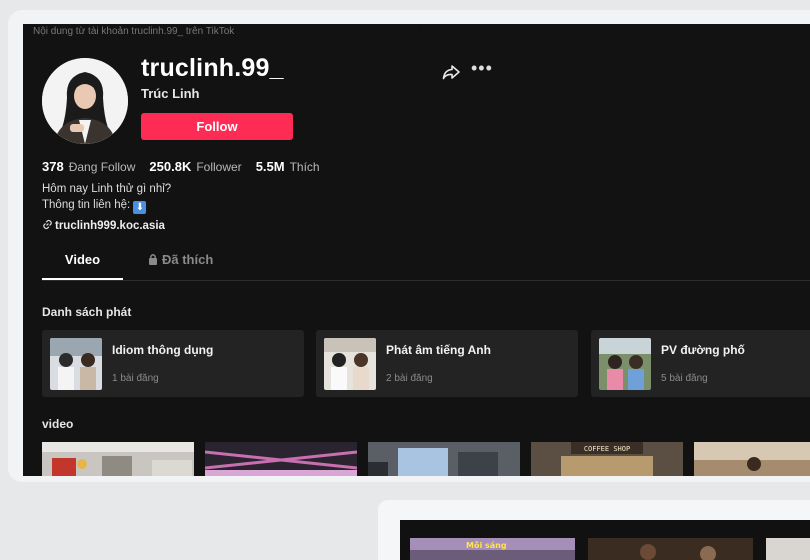 This screenshot has height=560, width=810. What do you see at coordinates (53, 166) in the screenshot?
I see `following-count: 378` at bounding box center [53, 166].